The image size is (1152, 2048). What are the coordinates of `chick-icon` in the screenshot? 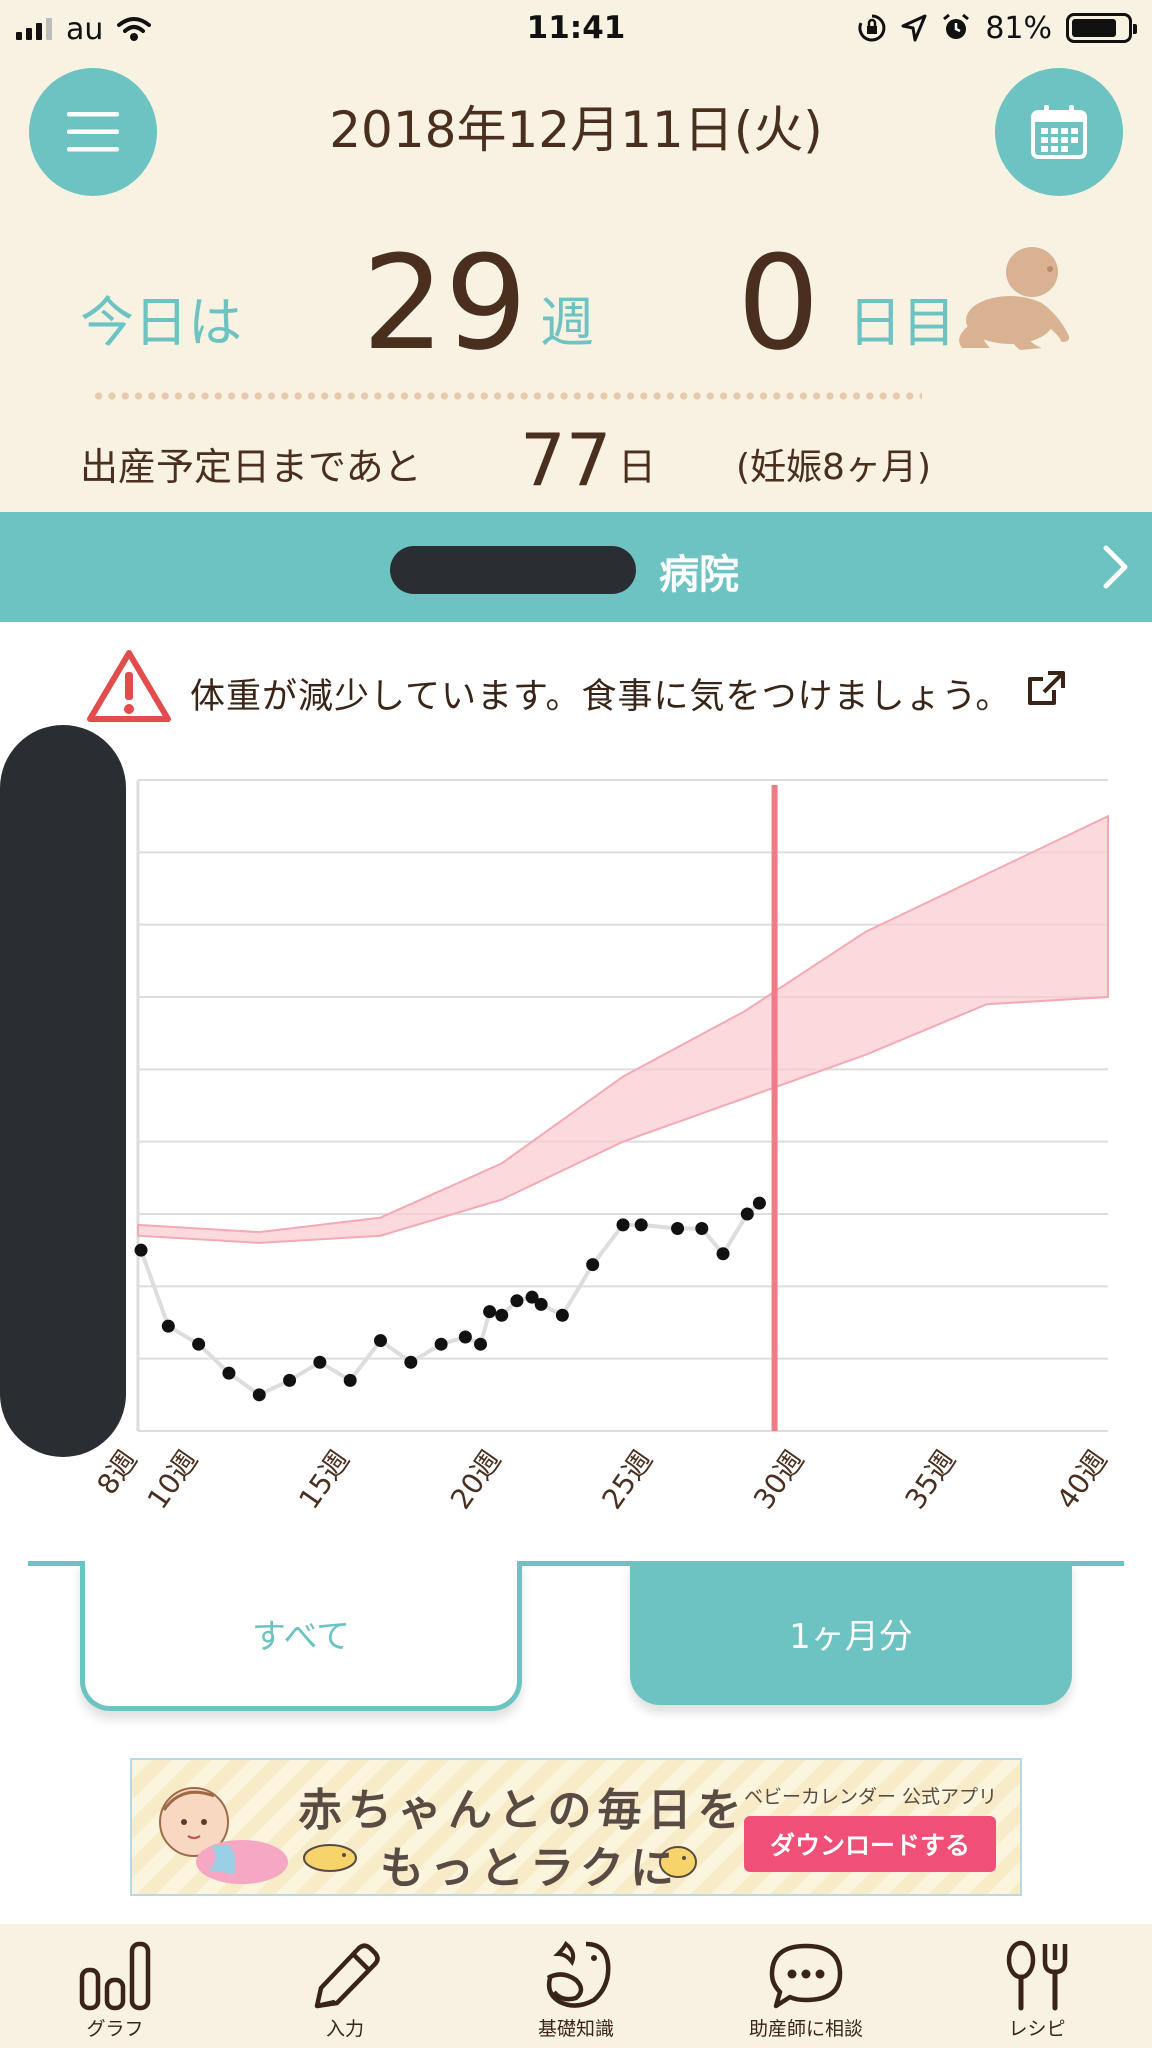 It's located at (330, 1858).